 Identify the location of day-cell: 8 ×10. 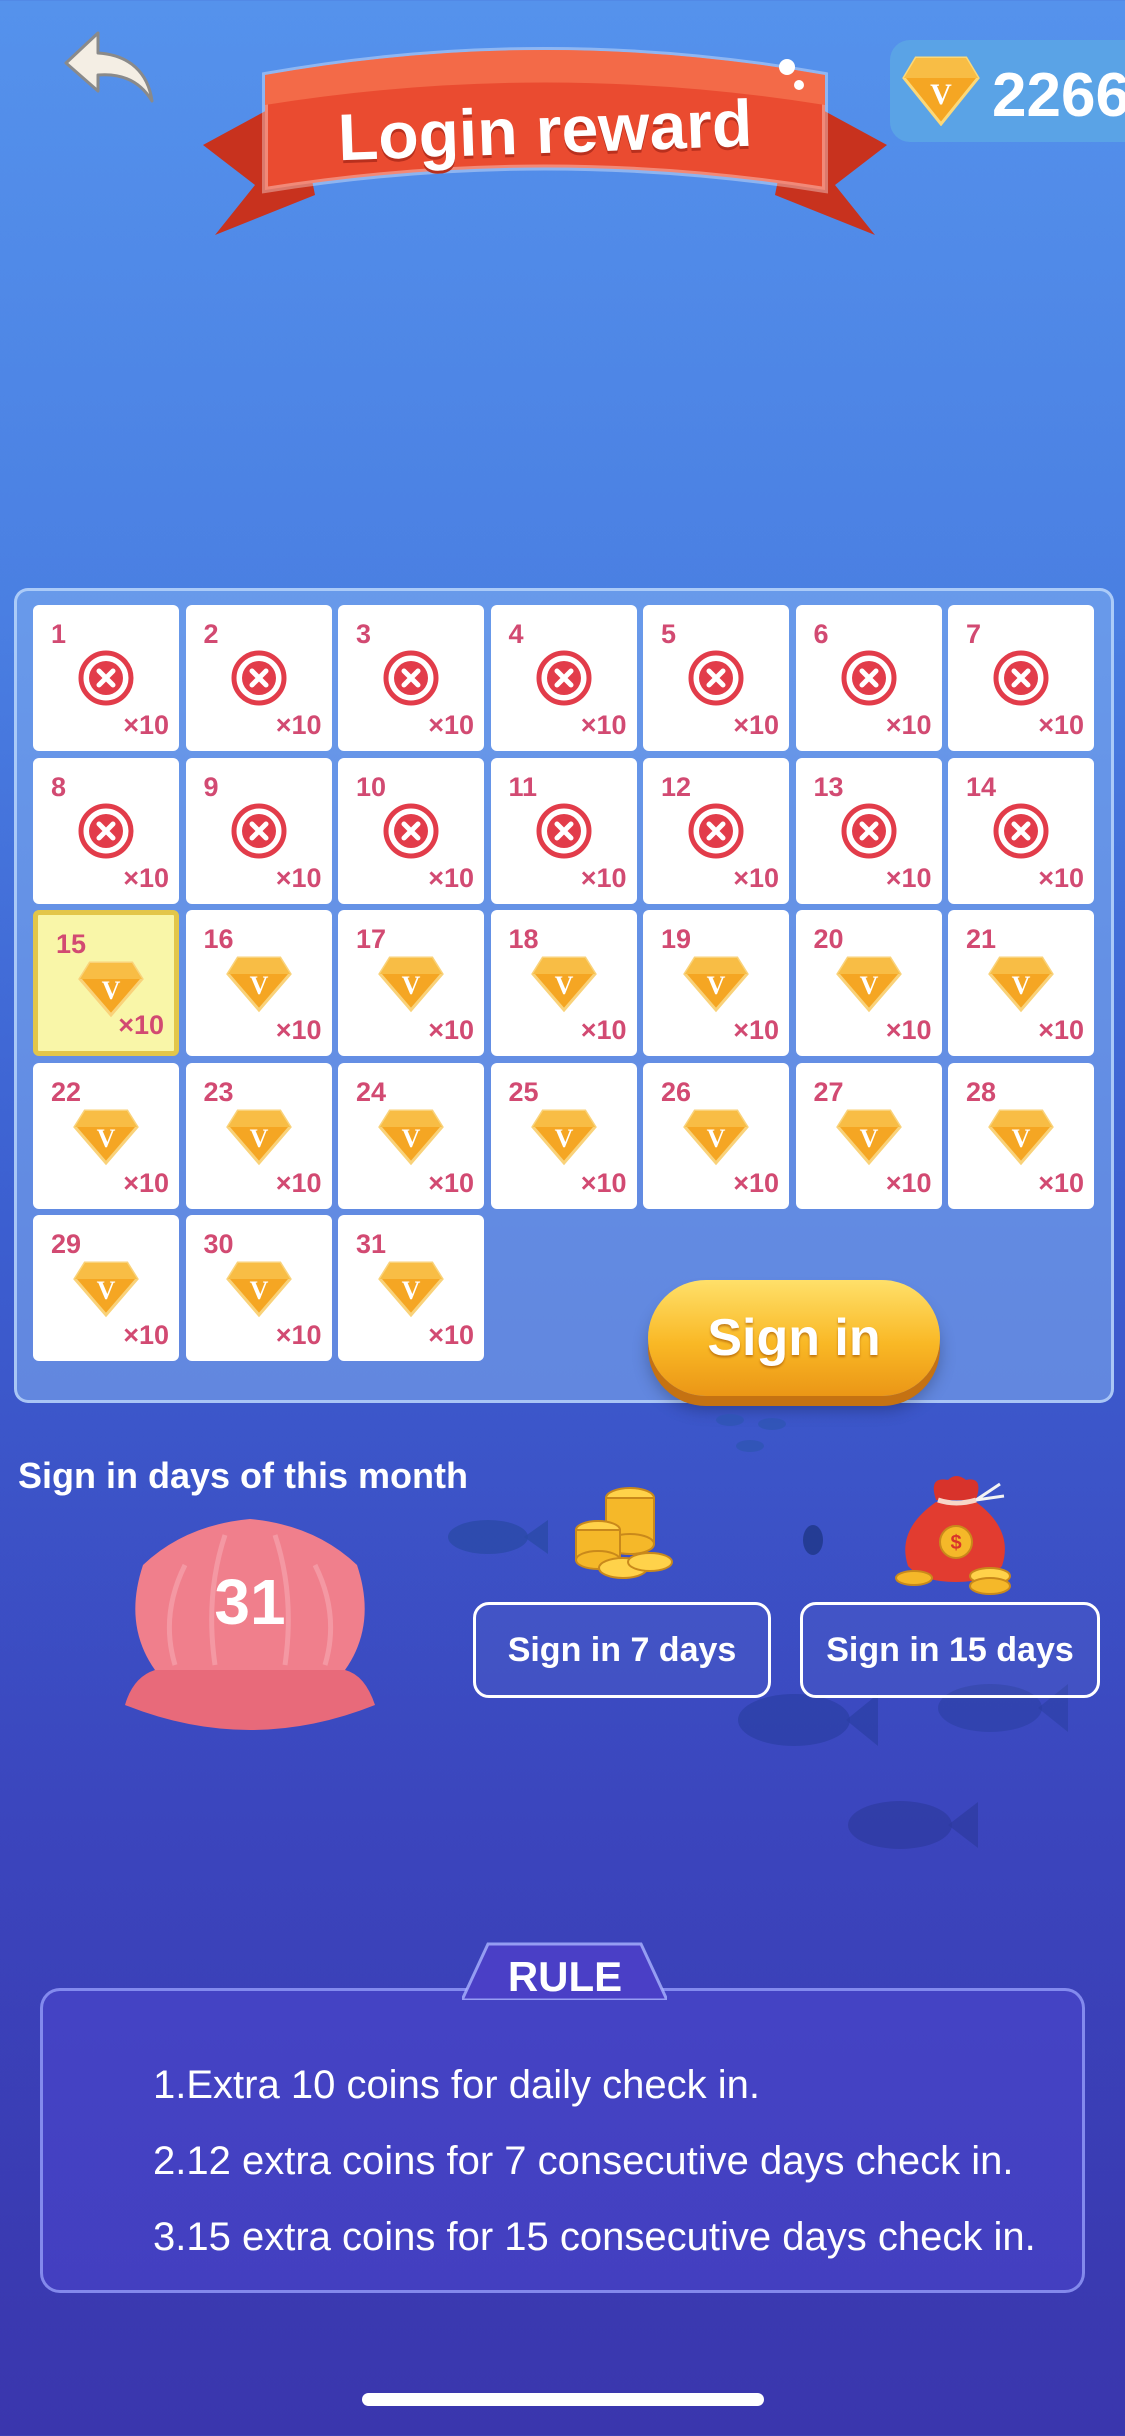
(106, 830).